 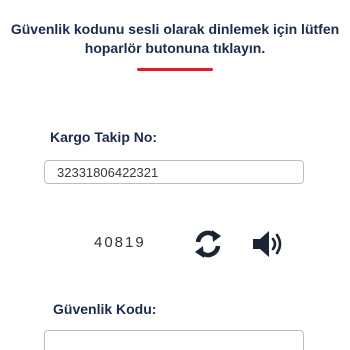 I want to click on security-code-input, so click(x=174, y=340).